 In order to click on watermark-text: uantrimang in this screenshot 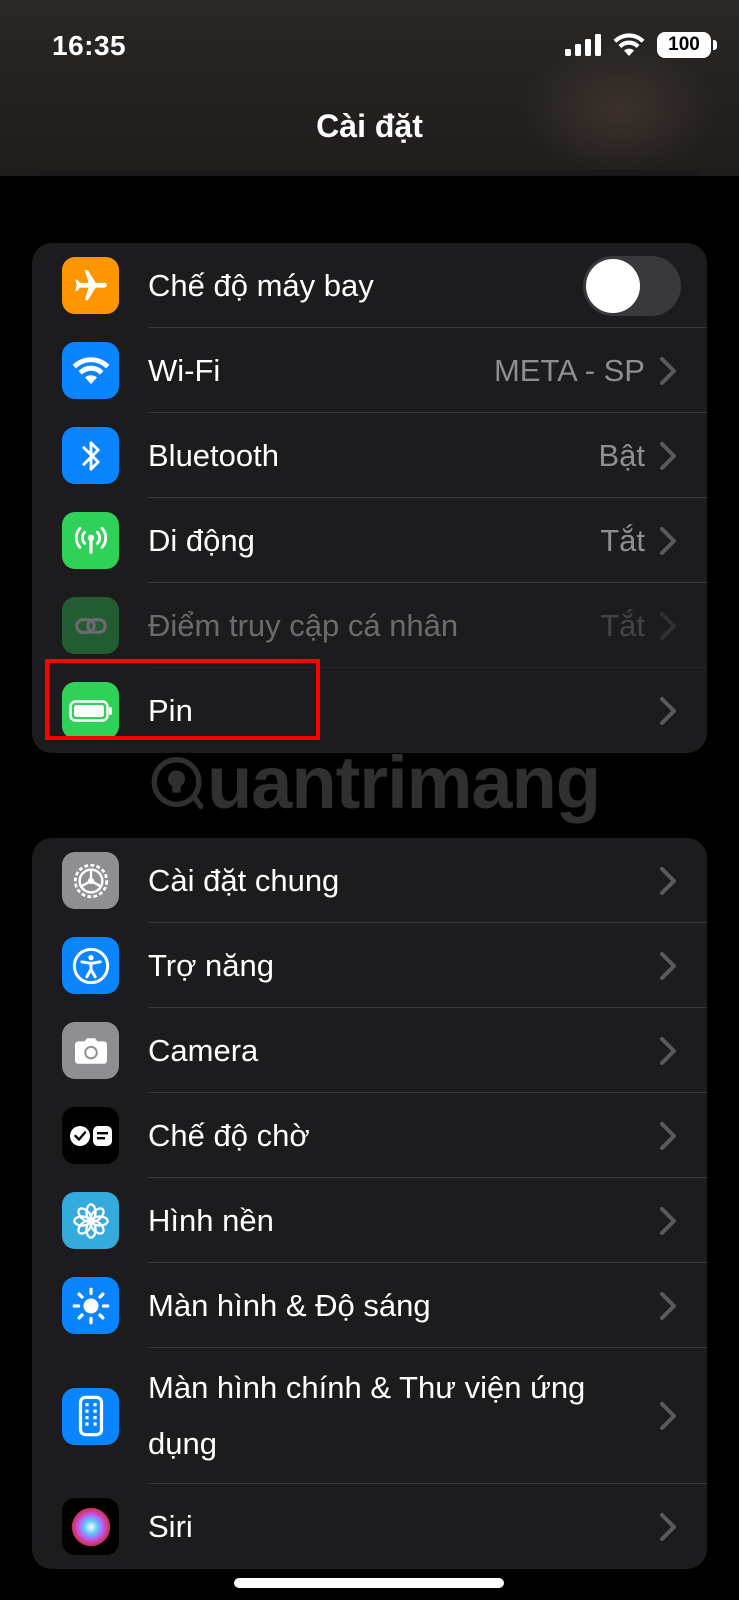, I will do `click(404, 782)`.